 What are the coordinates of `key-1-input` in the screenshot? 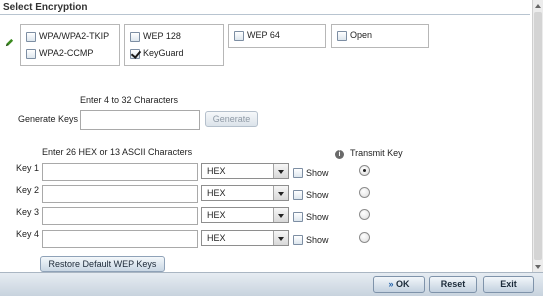 It's located at (120, 172).